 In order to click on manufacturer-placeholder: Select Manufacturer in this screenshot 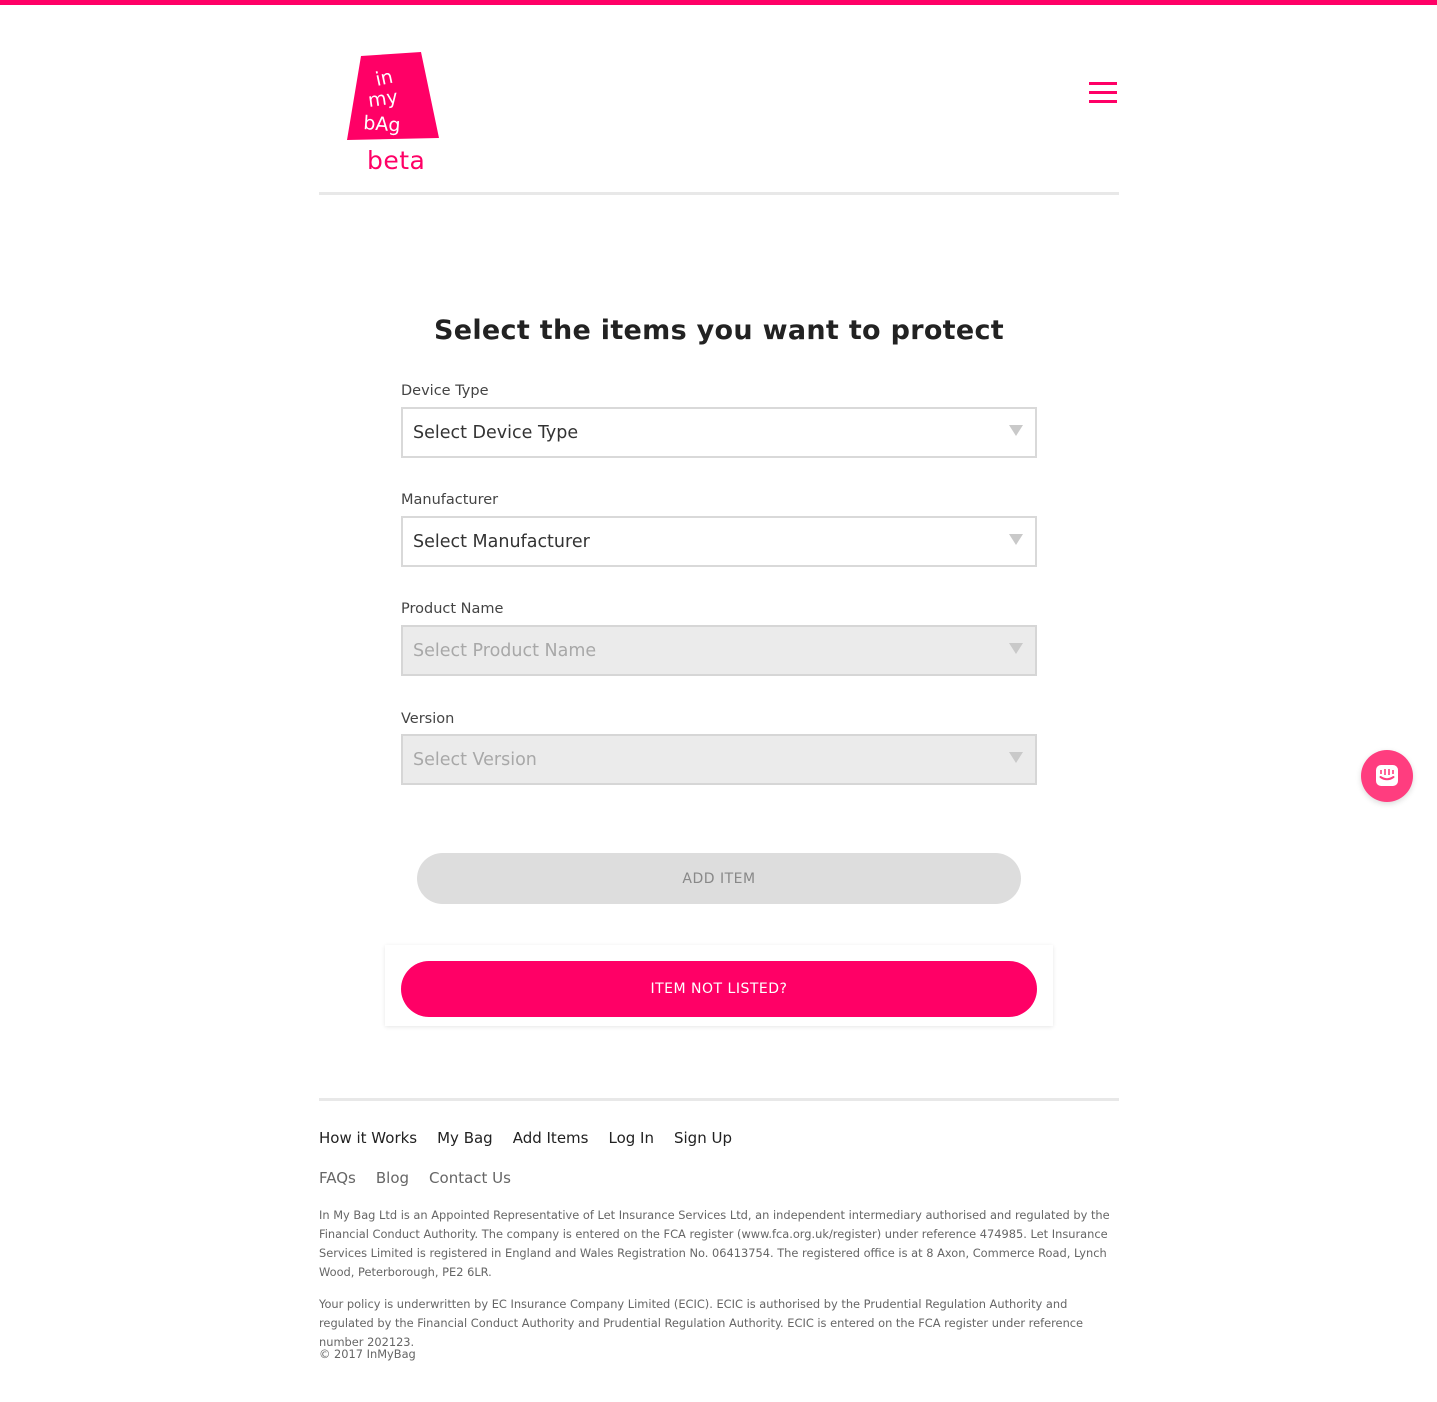, I will do `click(501, 541)`.